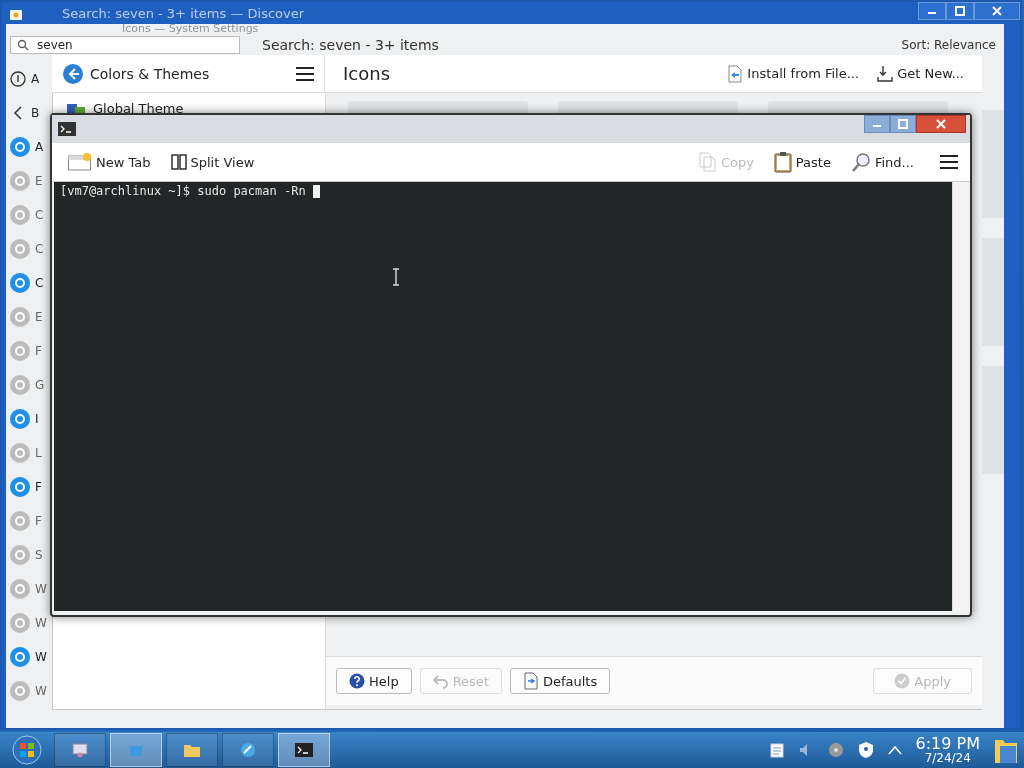 Image resolution: width=1024 pixels, height=768 pixels. Describe the element at coordinates (248, 750) in the screenshot. I see `globe-icon` at that location.